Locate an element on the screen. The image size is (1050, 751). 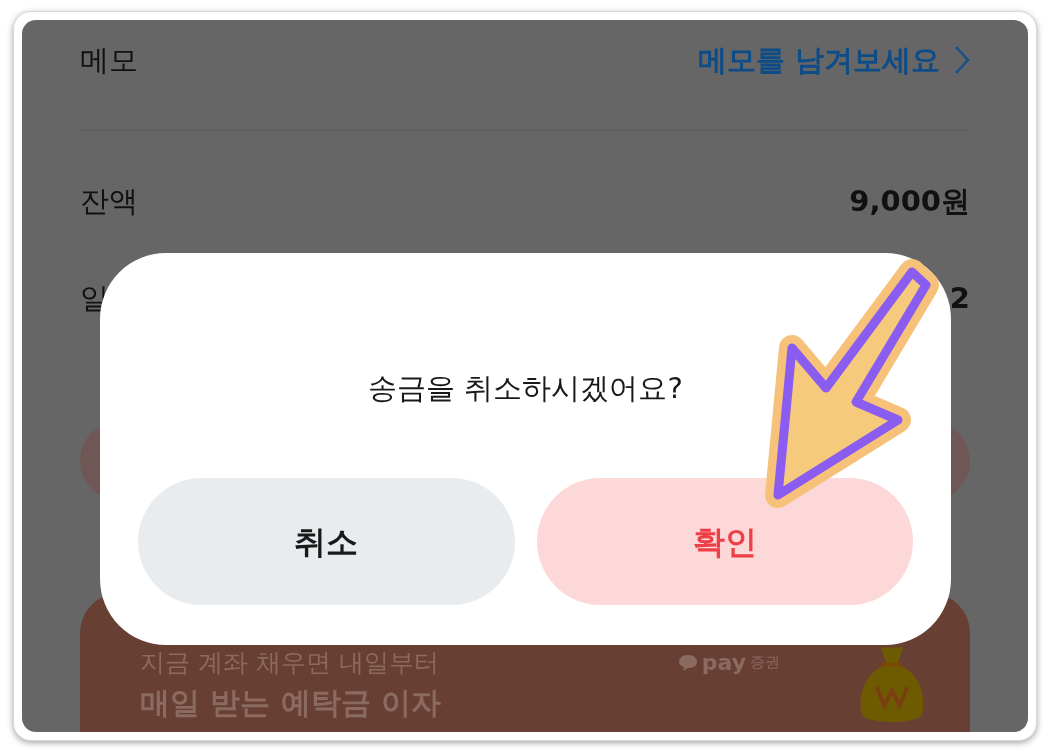
dialog-message: 송금을 취소하시겠어요? is located at coordinates (525, 388).